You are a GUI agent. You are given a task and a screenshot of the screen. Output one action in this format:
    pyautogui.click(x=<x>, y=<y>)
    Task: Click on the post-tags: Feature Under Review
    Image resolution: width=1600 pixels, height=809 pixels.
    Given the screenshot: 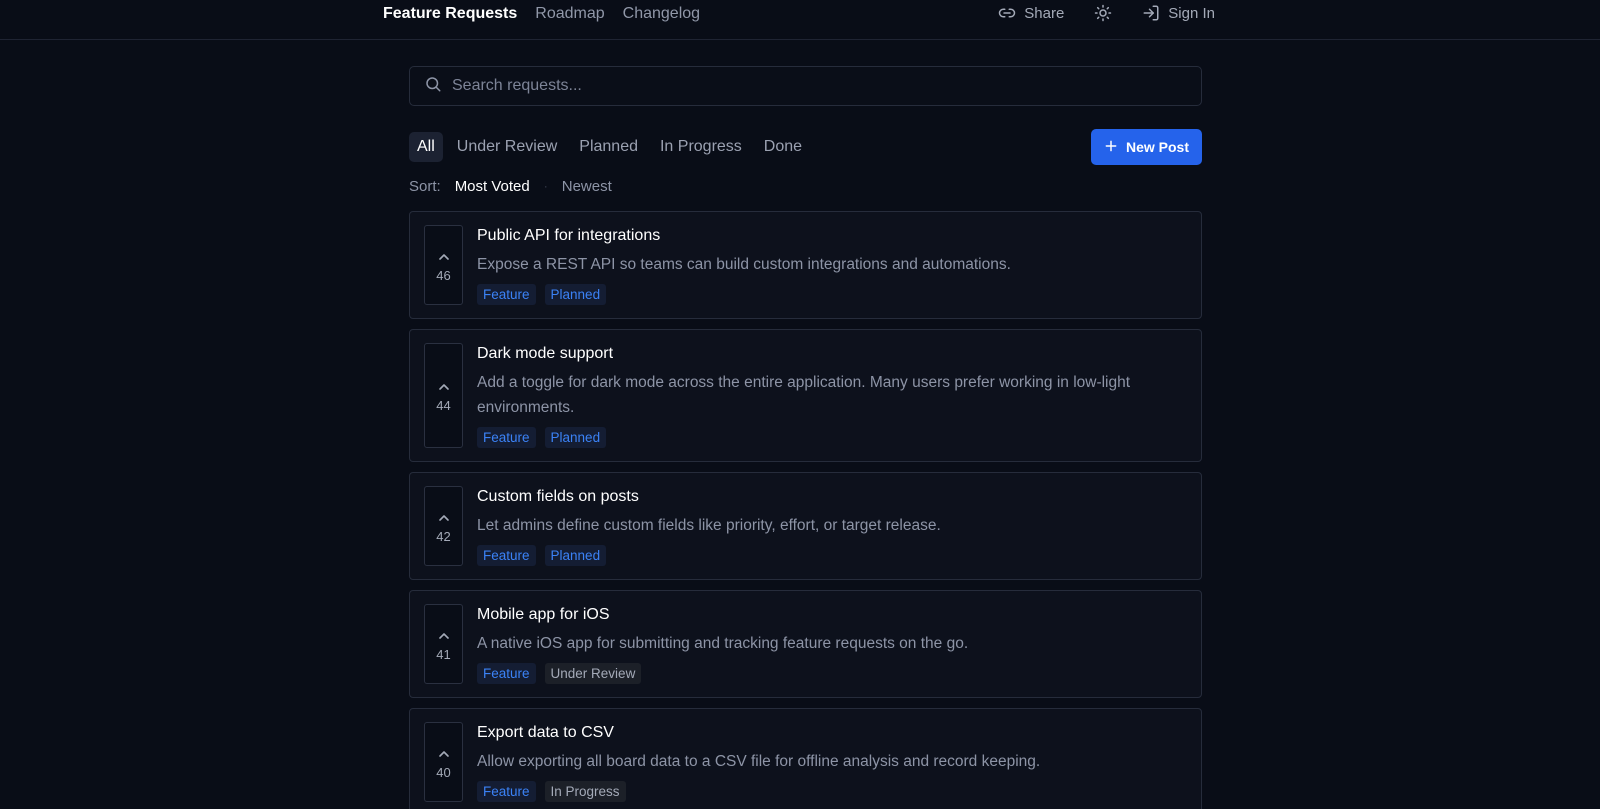 What is the action you would take?
    pyautogui.click(x=832, y=673)
    